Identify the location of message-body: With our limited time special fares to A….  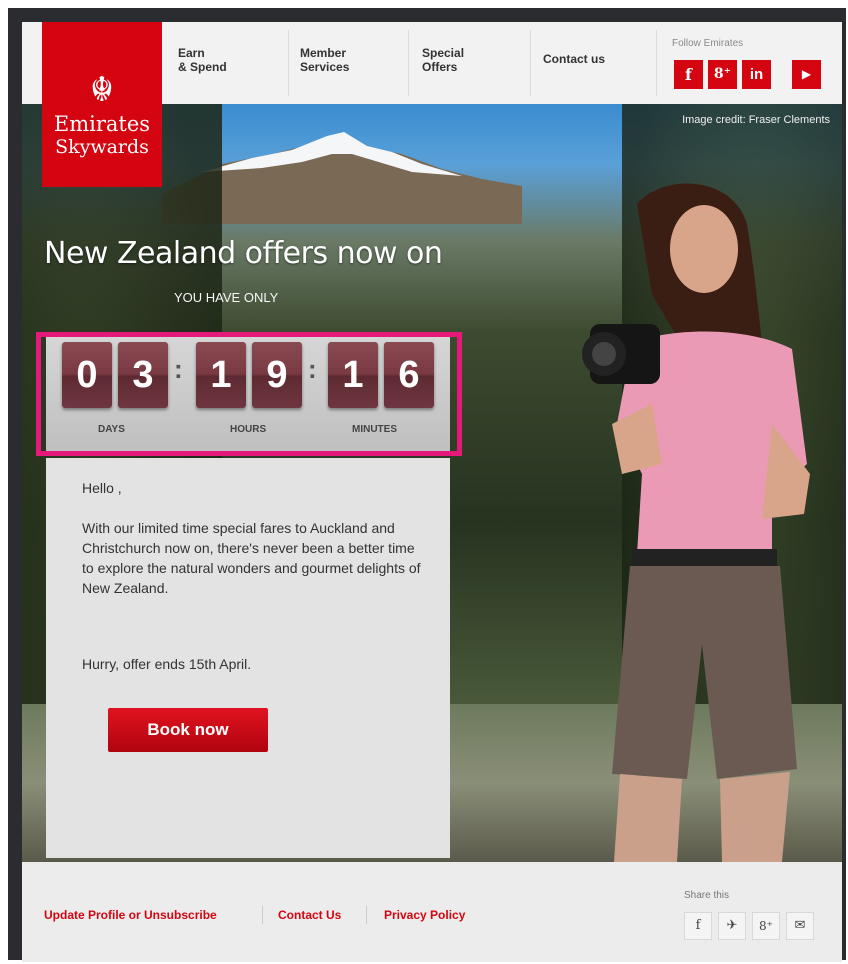
(251, 558).